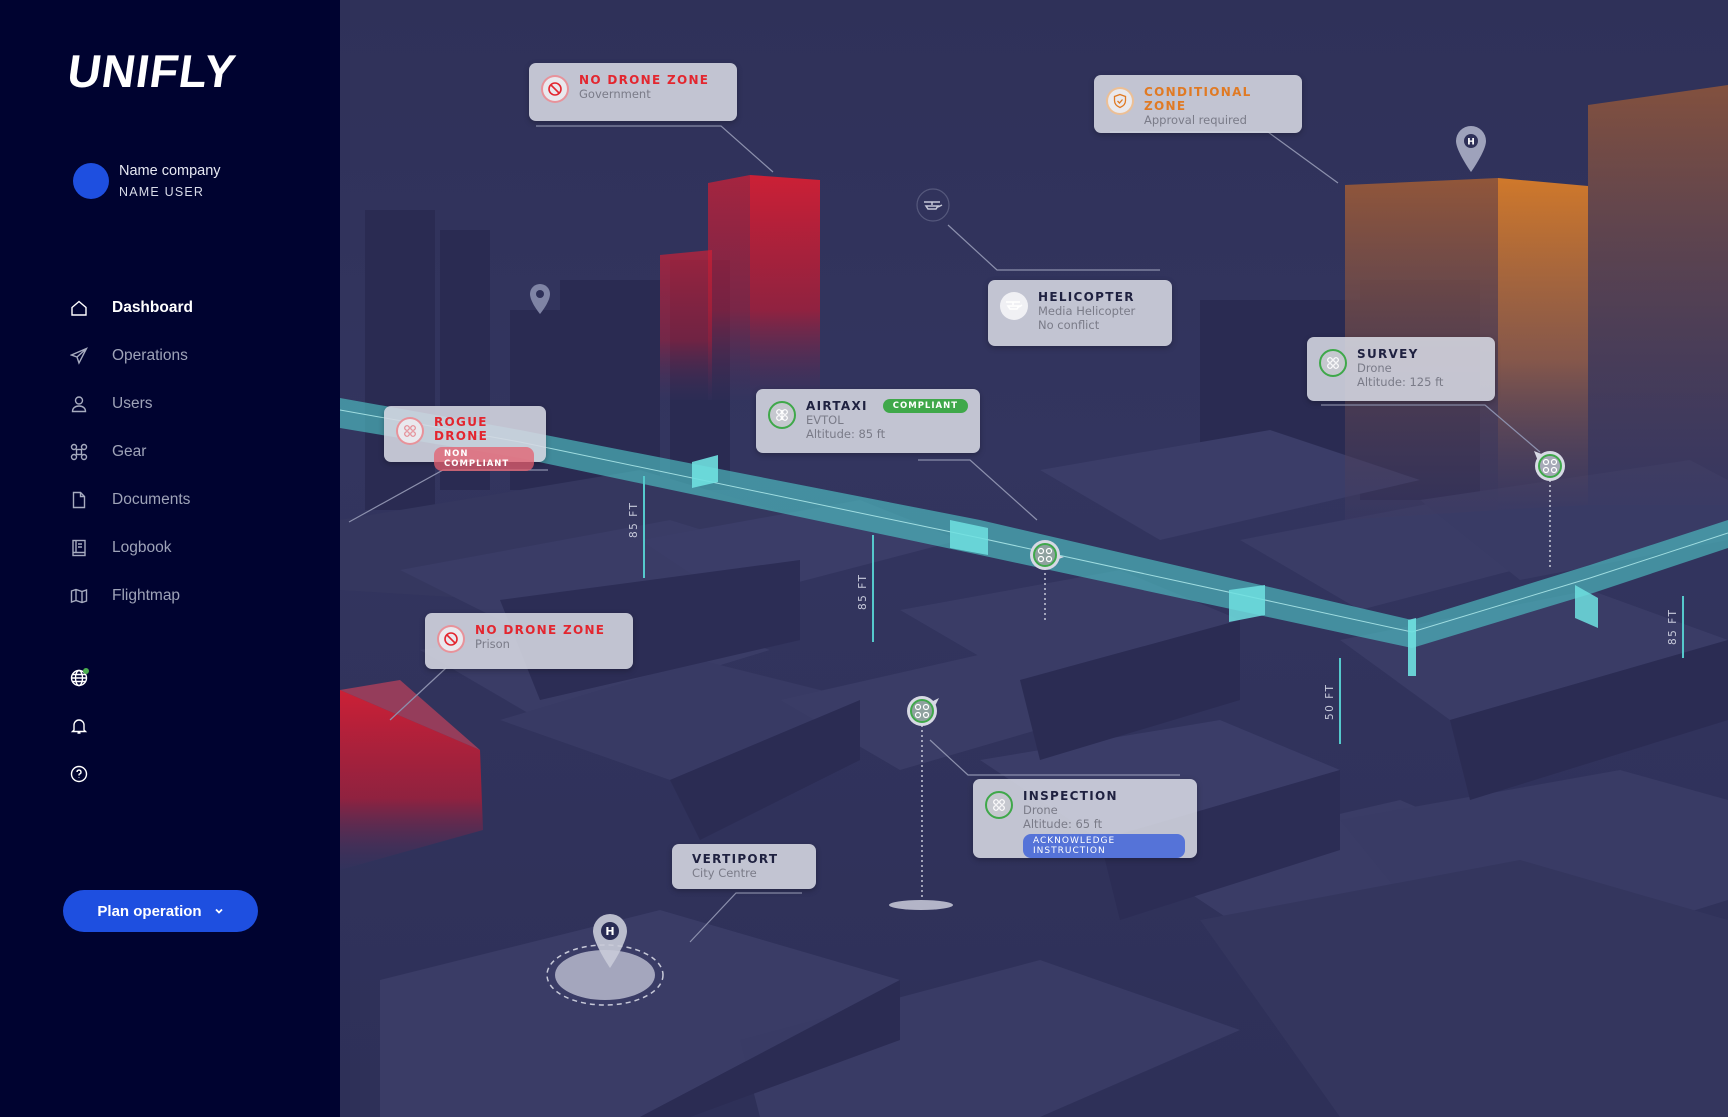 This screenshot has width=1728, height=1117. Describe the element at coordinates (837, 406) in the screenshot. I see `card-title: AIRTAXI` at that location.